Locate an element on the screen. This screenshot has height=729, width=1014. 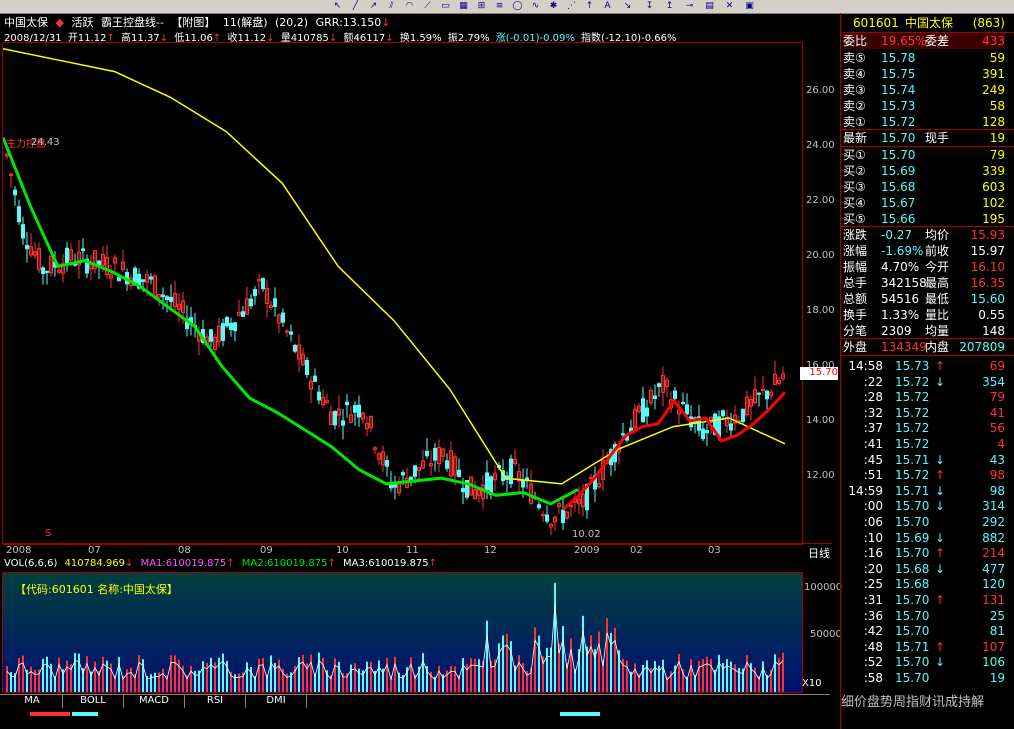
buy-price: 15.70 is located at coordinates (898, 155).